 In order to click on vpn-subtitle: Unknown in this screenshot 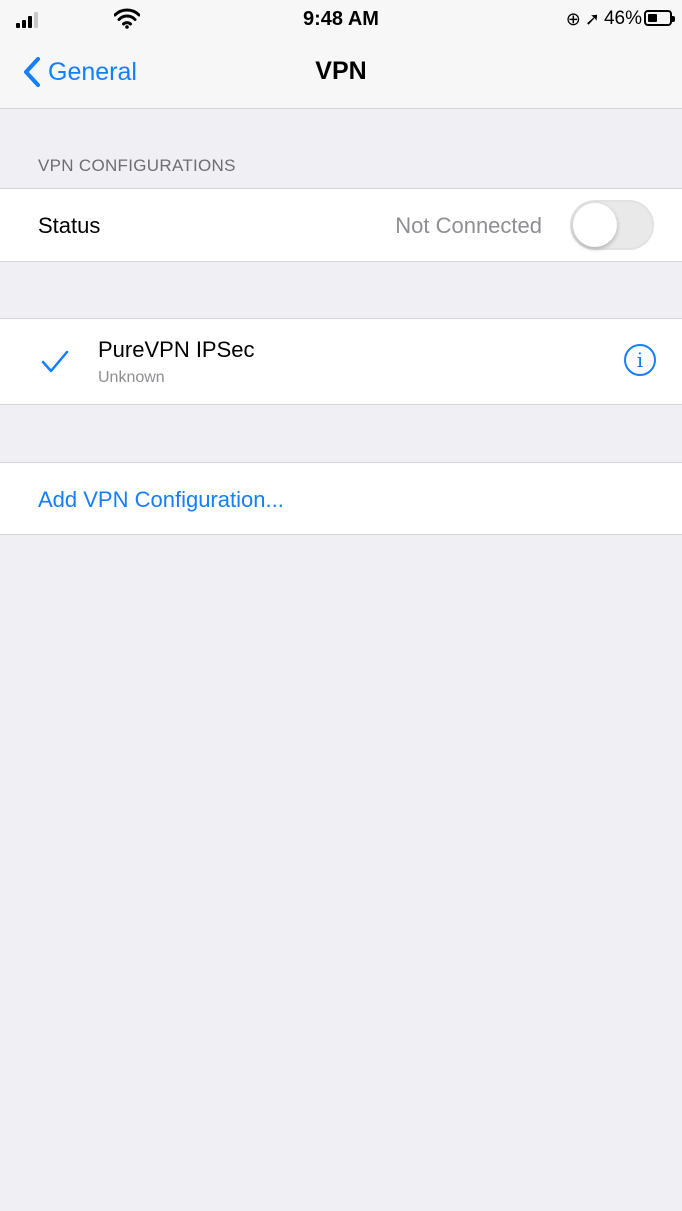, I will do `click(131, 377)`.